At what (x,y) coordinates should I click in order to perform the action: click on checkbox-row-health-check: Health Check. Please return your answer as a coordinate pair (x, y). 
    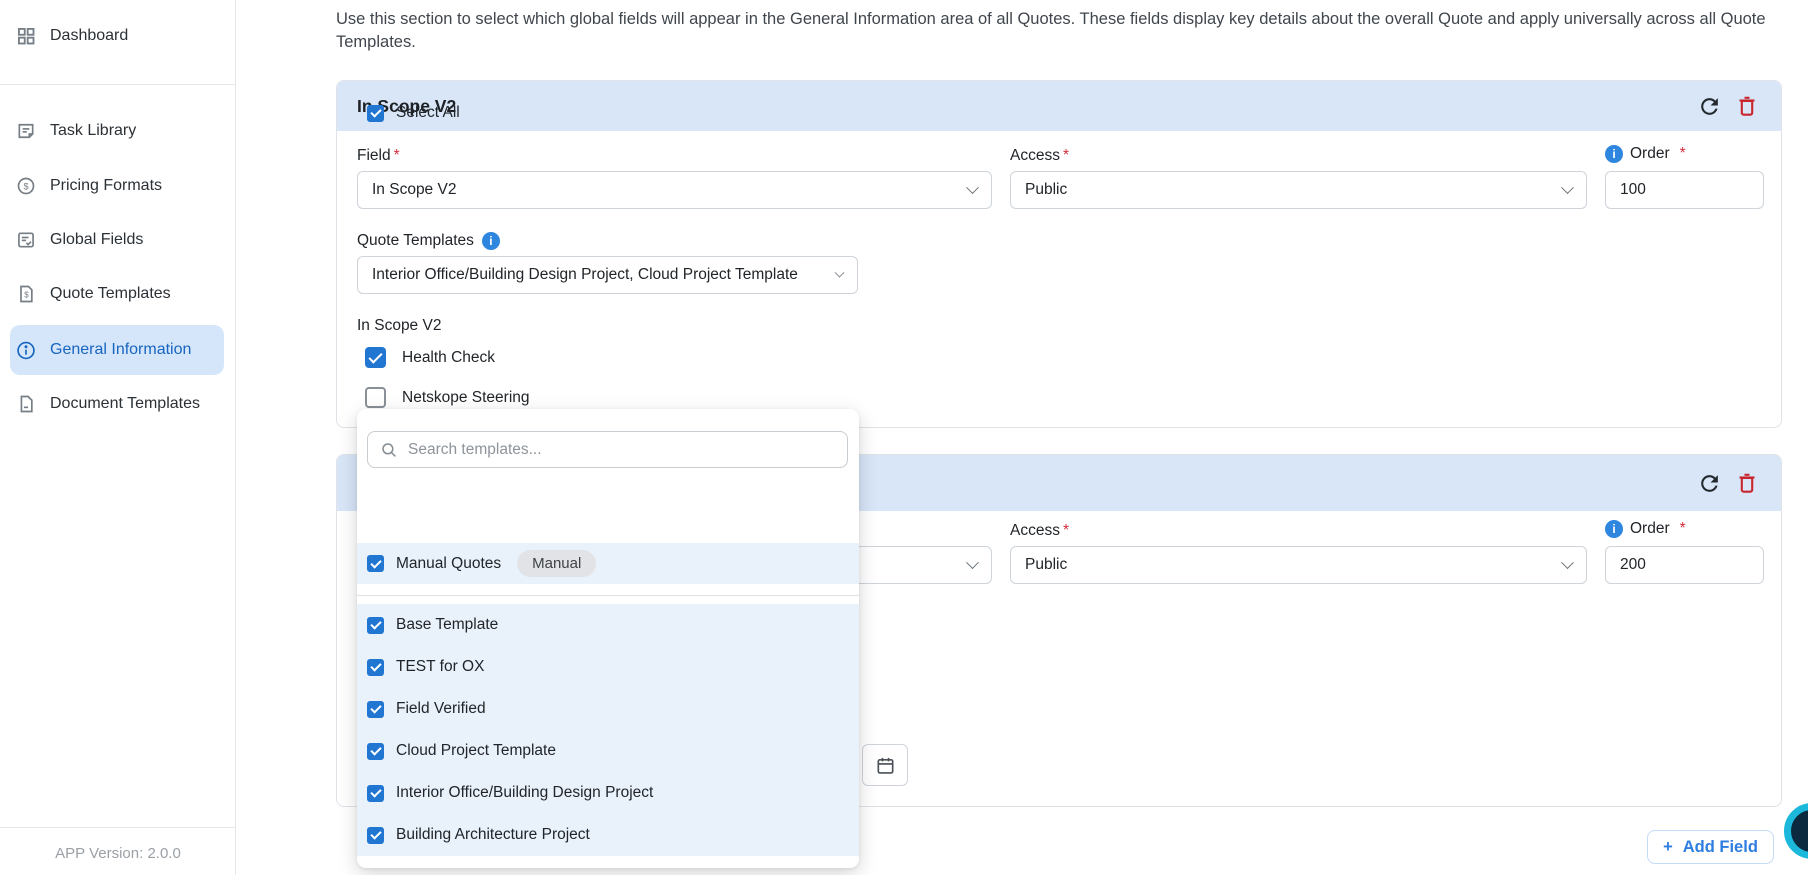
    Looking at the image, I should click on (430, 357).